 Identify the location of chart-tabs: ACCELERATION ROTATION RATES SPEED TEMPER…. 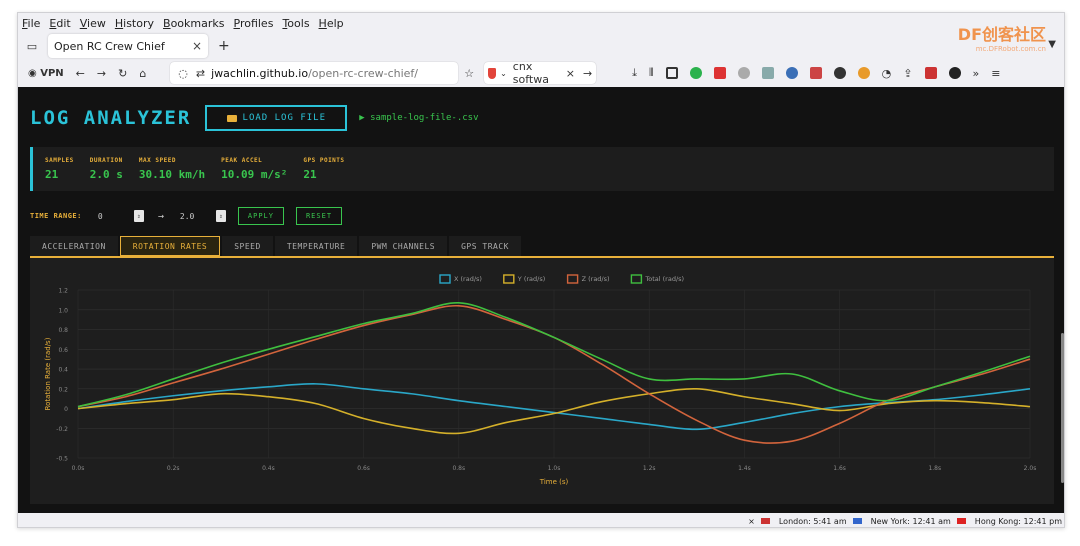
(276, 246).